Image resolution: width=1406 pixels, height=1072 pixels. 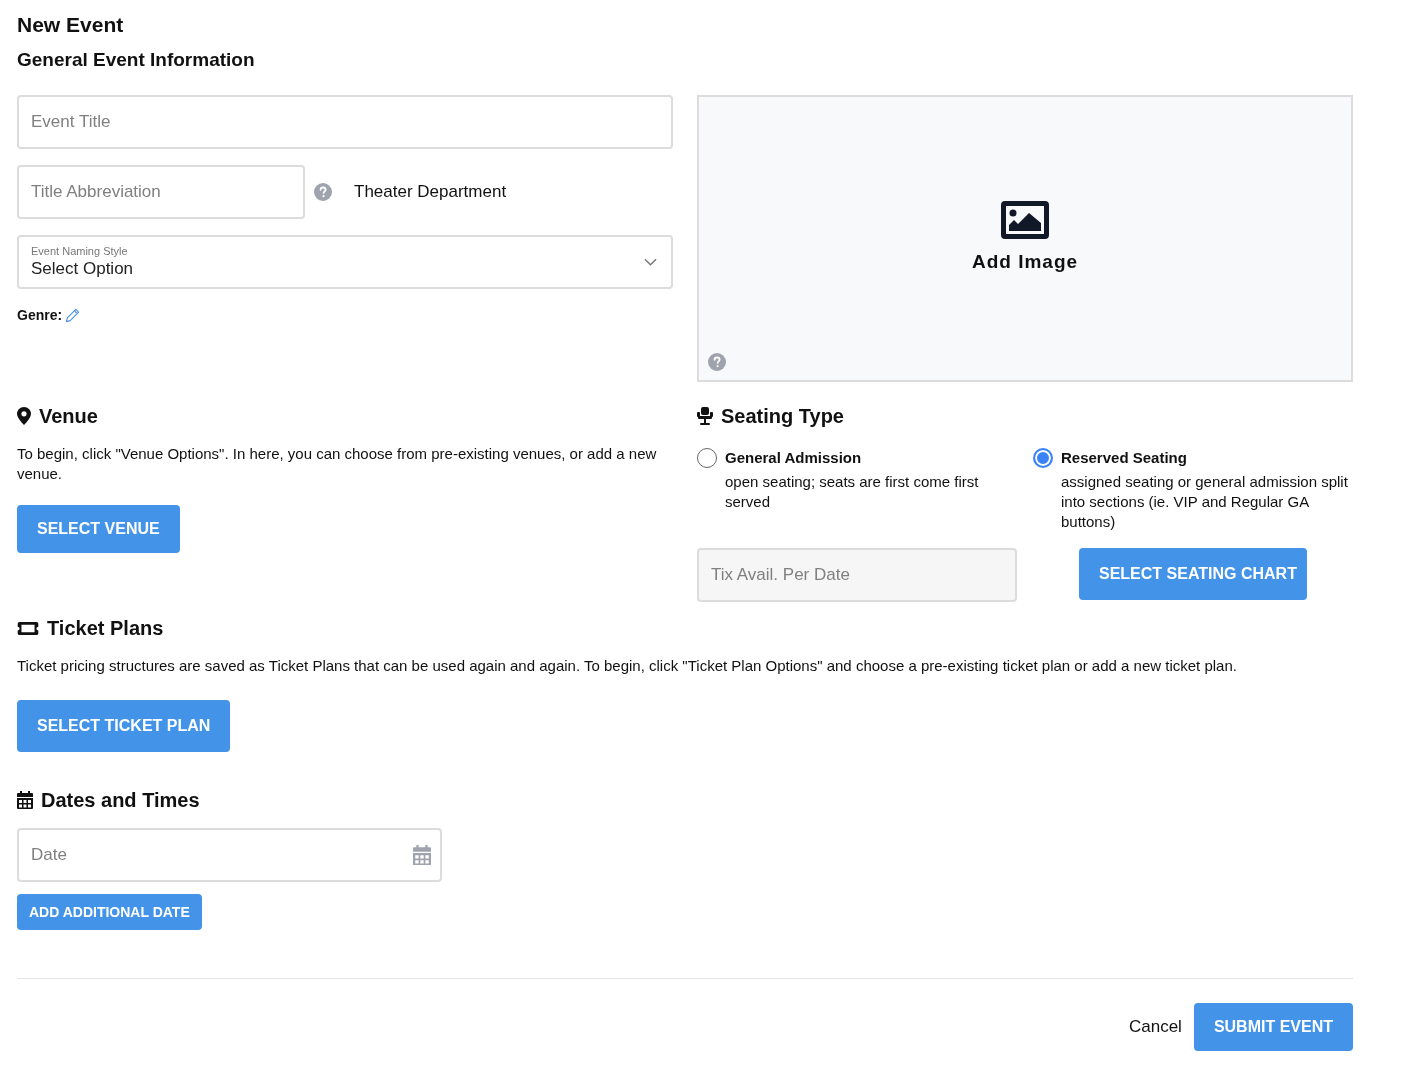 What do you see at coordinates (68, 416) in the screenshot?
I see `section-heading: Venue` at bounding box center [68, 416].